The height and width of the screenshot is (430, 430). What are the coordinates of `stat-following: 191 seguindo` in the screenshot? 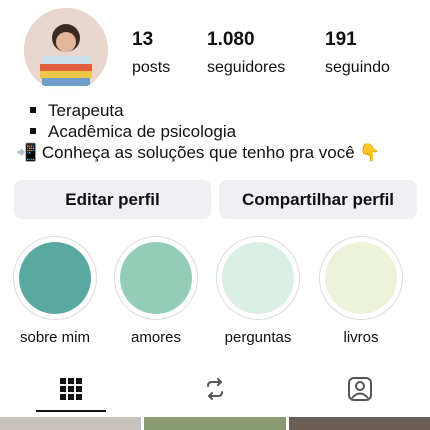 It's located at (357, 54).